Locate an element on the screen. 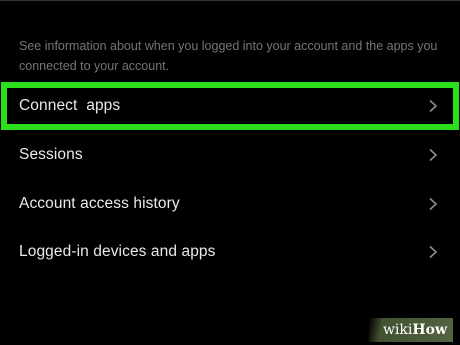 The image size is (460, 345). menu-item-connect-apps: Connect apps is located at coordinates (230, 106).